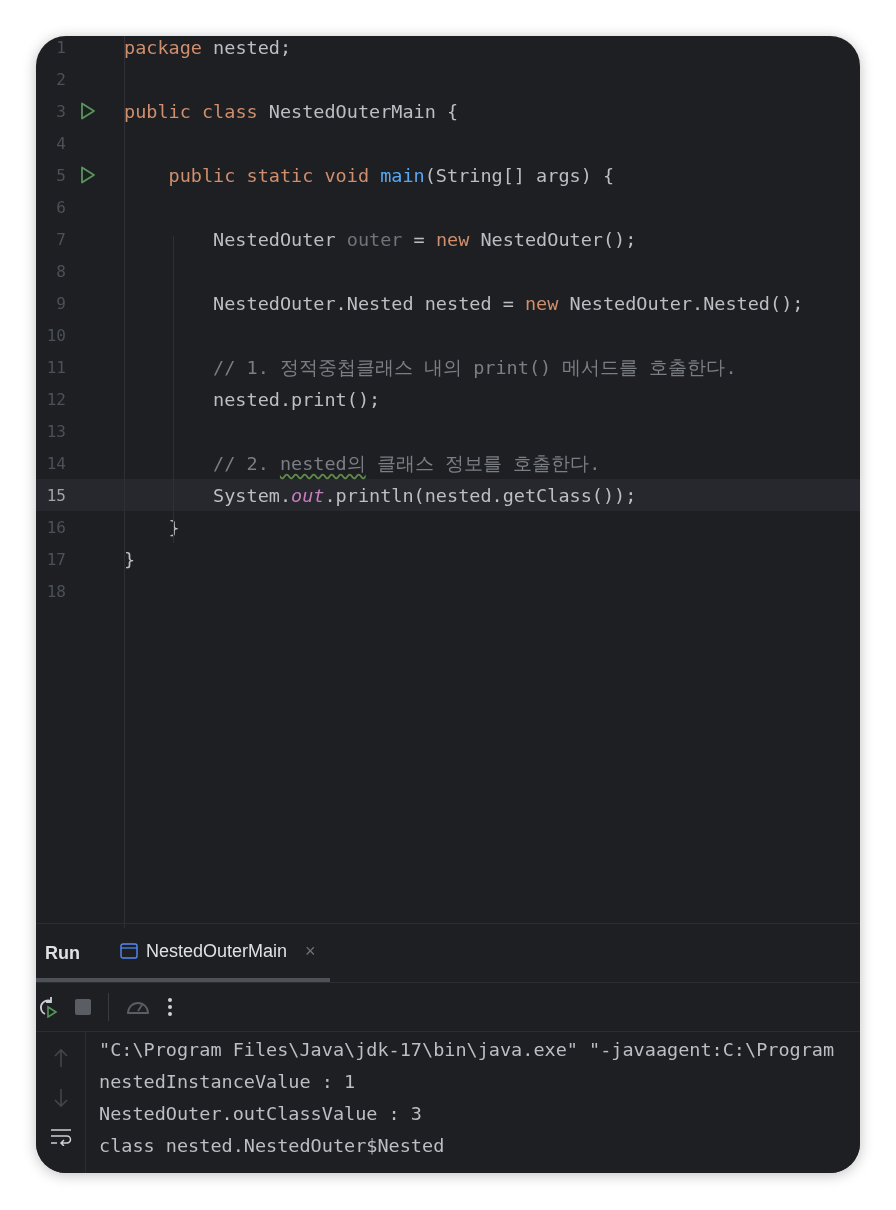 The width and height of the screenshot is (896, 1210). I want to click on console-line: NestedOuter.outClassValue : 3, so click(261, 1114).